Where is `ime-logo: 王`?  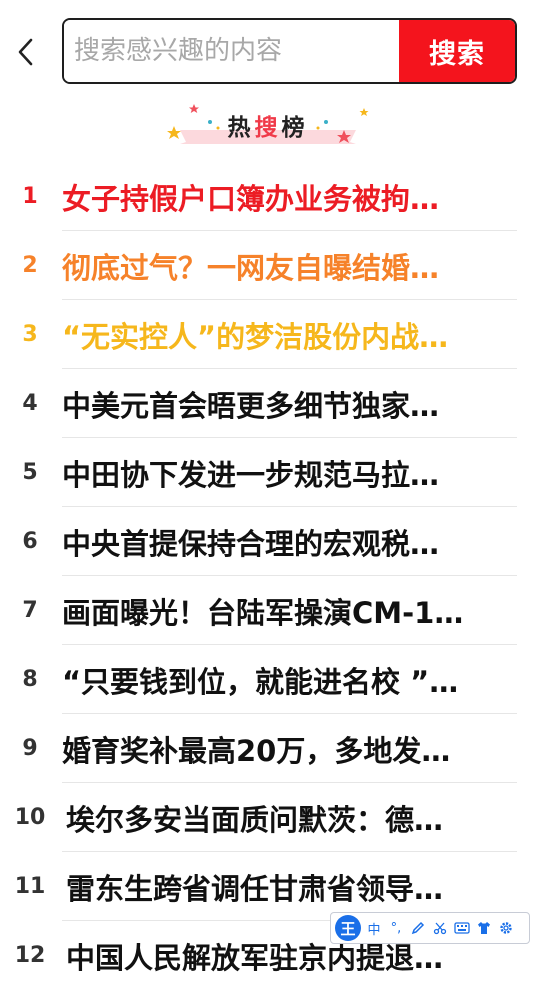
ime-logo: 王 is located at coordinates (348, 928).